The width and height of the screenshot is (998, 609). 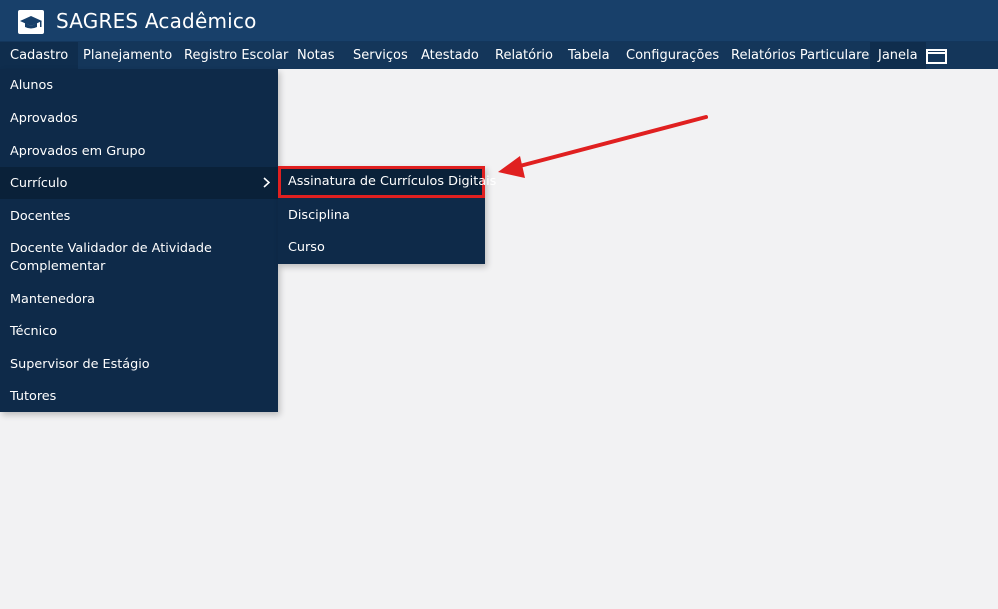 I want to click on menu-item-label: Supervisor de Estágio, so click(x=80, y=364).